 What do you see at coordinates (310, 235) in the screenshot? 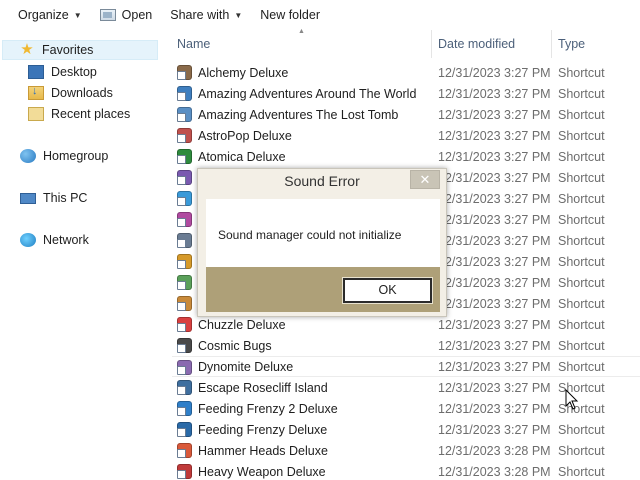
I see `dialog-message: Sound manager could not initialize` at bounding box center [310, 235].